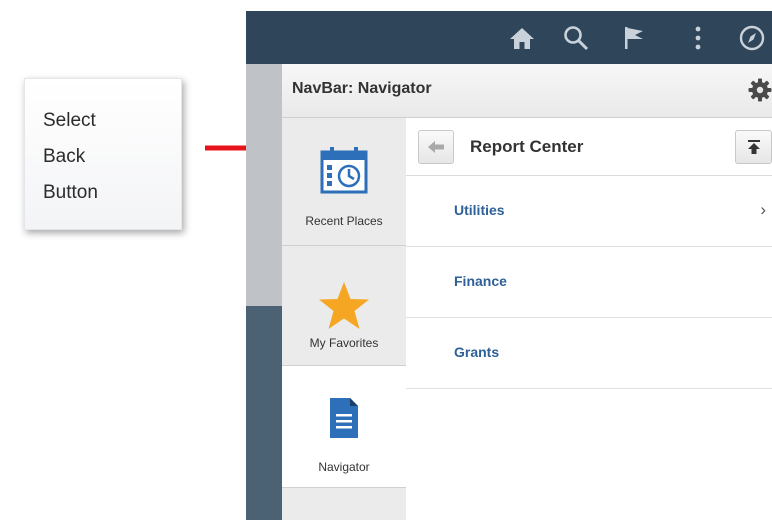 The height and width of the screenshot is (520, 772). Describe the element at coordinates (522, 38) in the screenshot. I see `home-icon` at that location.